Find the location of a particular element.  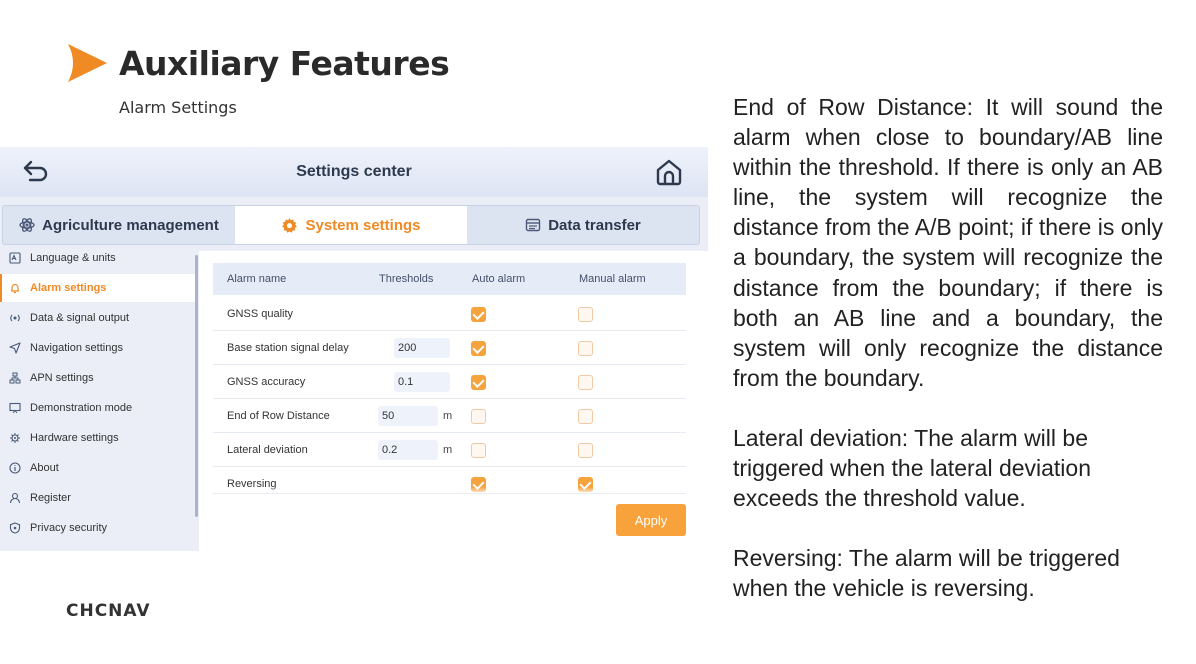

sidebar-item-navigation-settings: Navigation settings is located at coordinates (98, 348).